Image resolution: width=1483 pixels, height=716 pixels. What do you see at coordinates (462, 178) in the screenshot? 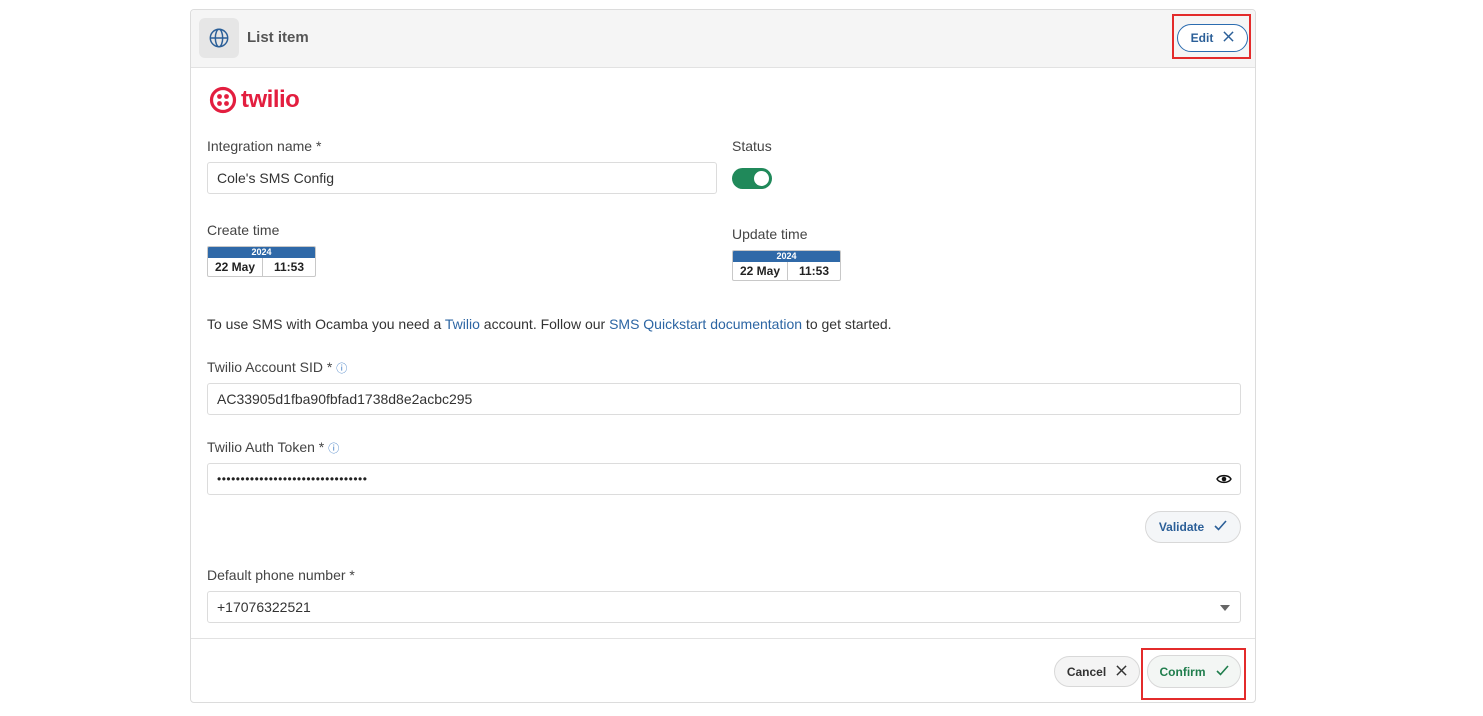
I see `integration-name-input: Cole's SMS Config` at bounding box center [462, 178].